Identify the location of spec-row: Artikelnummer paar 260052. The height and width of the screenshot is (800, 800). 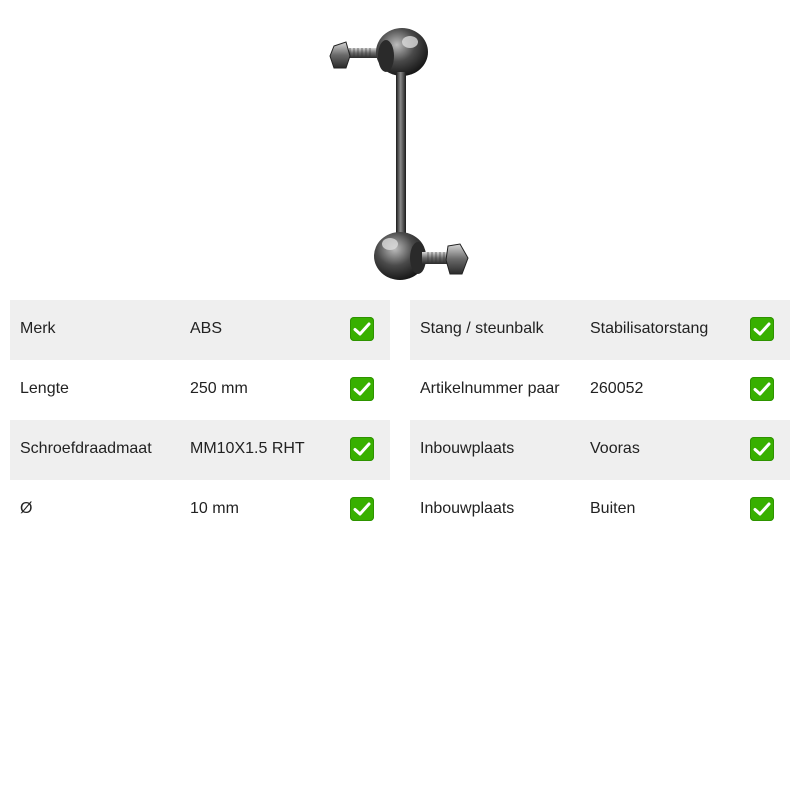
(600, 390).